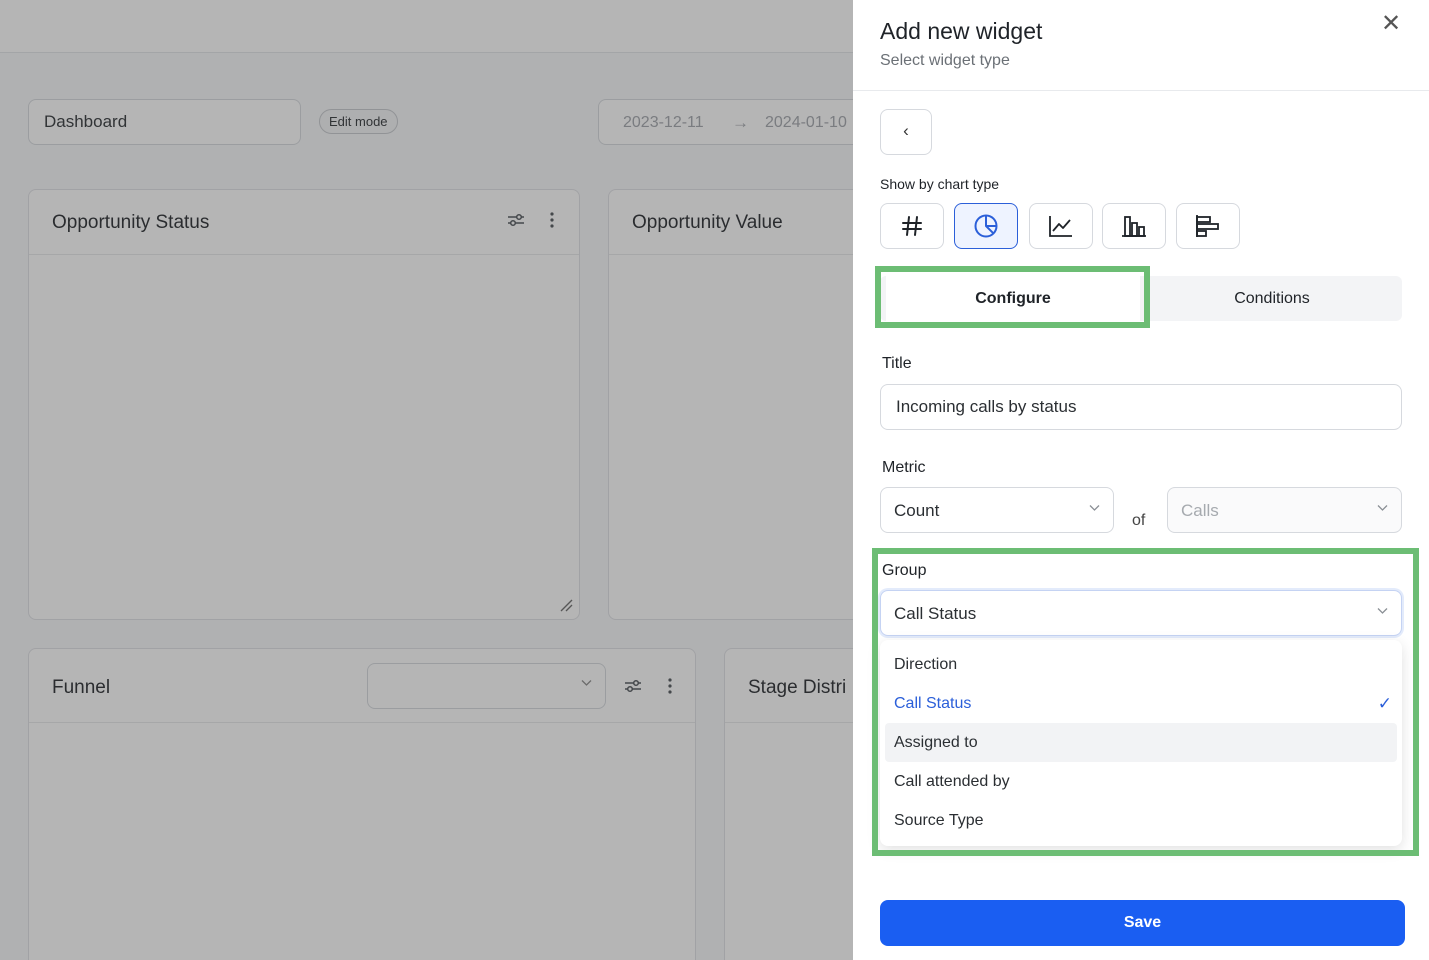 This screenshot has height=960, width=1429. I want to click on chart-type-number-button, so click(912, 226).